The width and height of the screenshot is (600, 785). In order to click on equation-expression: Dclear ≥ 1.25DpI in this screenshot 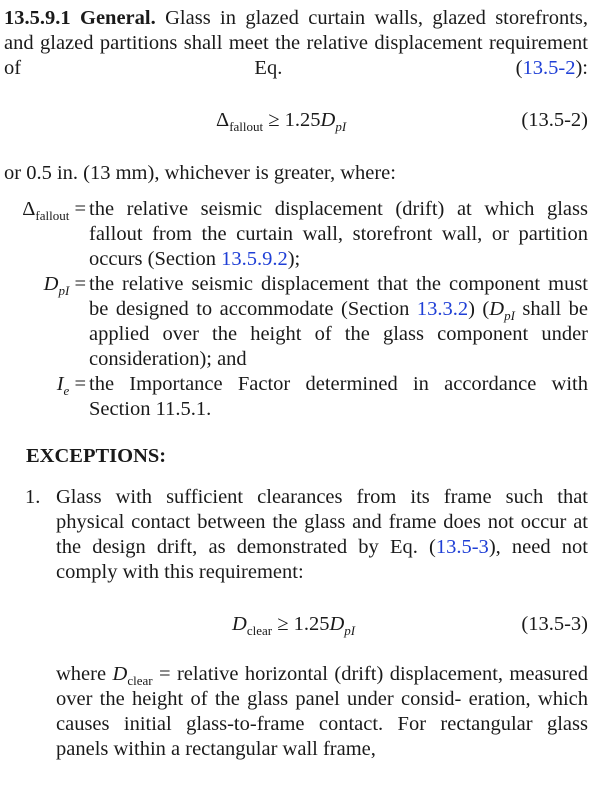, I will do `click(293, 624)`.